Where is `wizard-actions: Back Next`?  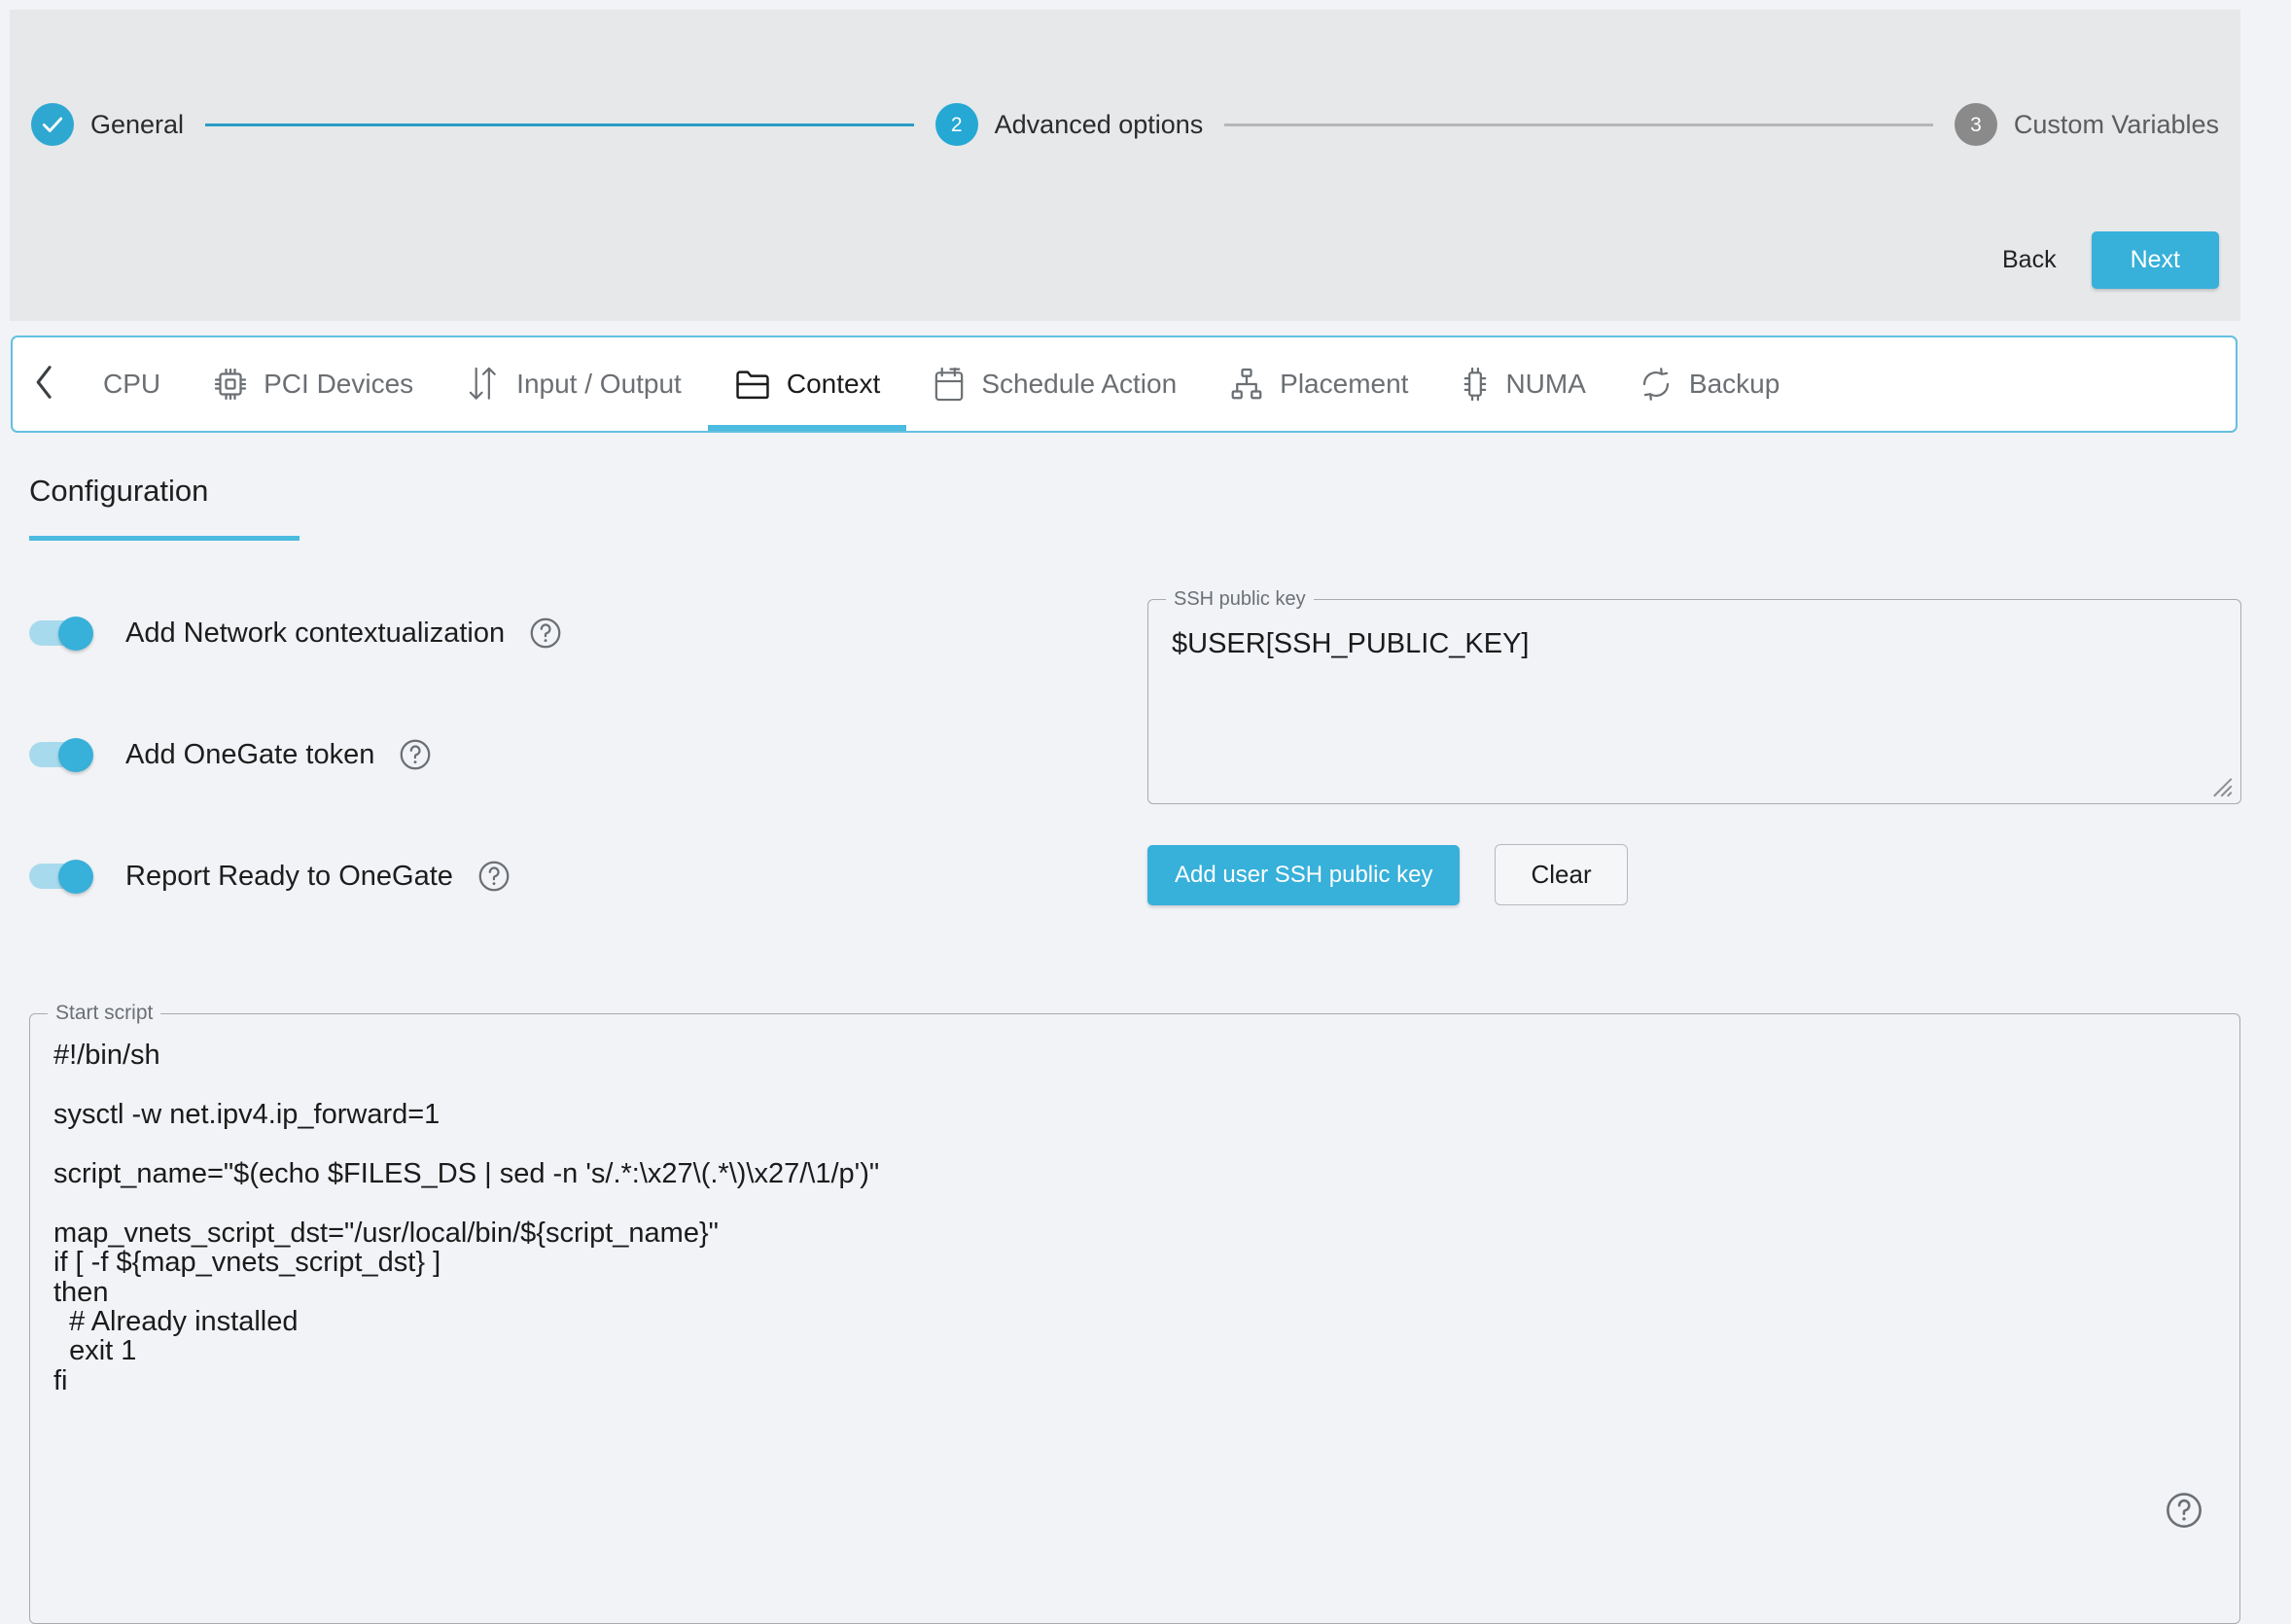 wizard-actions: Back Next is located at coordinates (2104, 260).